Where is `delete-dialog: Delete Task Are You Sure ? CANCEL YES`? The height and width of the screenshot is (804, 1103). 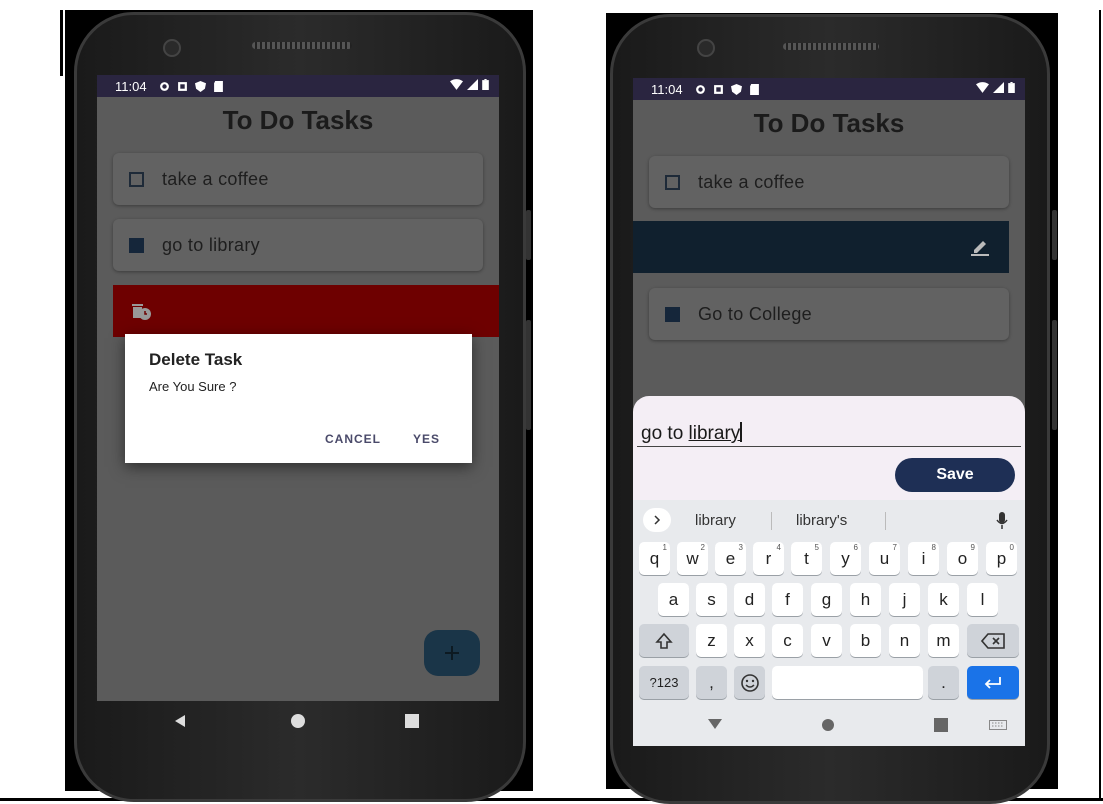 delete-dialog: Delete Task Are You Sure ? CANCEL YES is located at coordinates (298, 398).